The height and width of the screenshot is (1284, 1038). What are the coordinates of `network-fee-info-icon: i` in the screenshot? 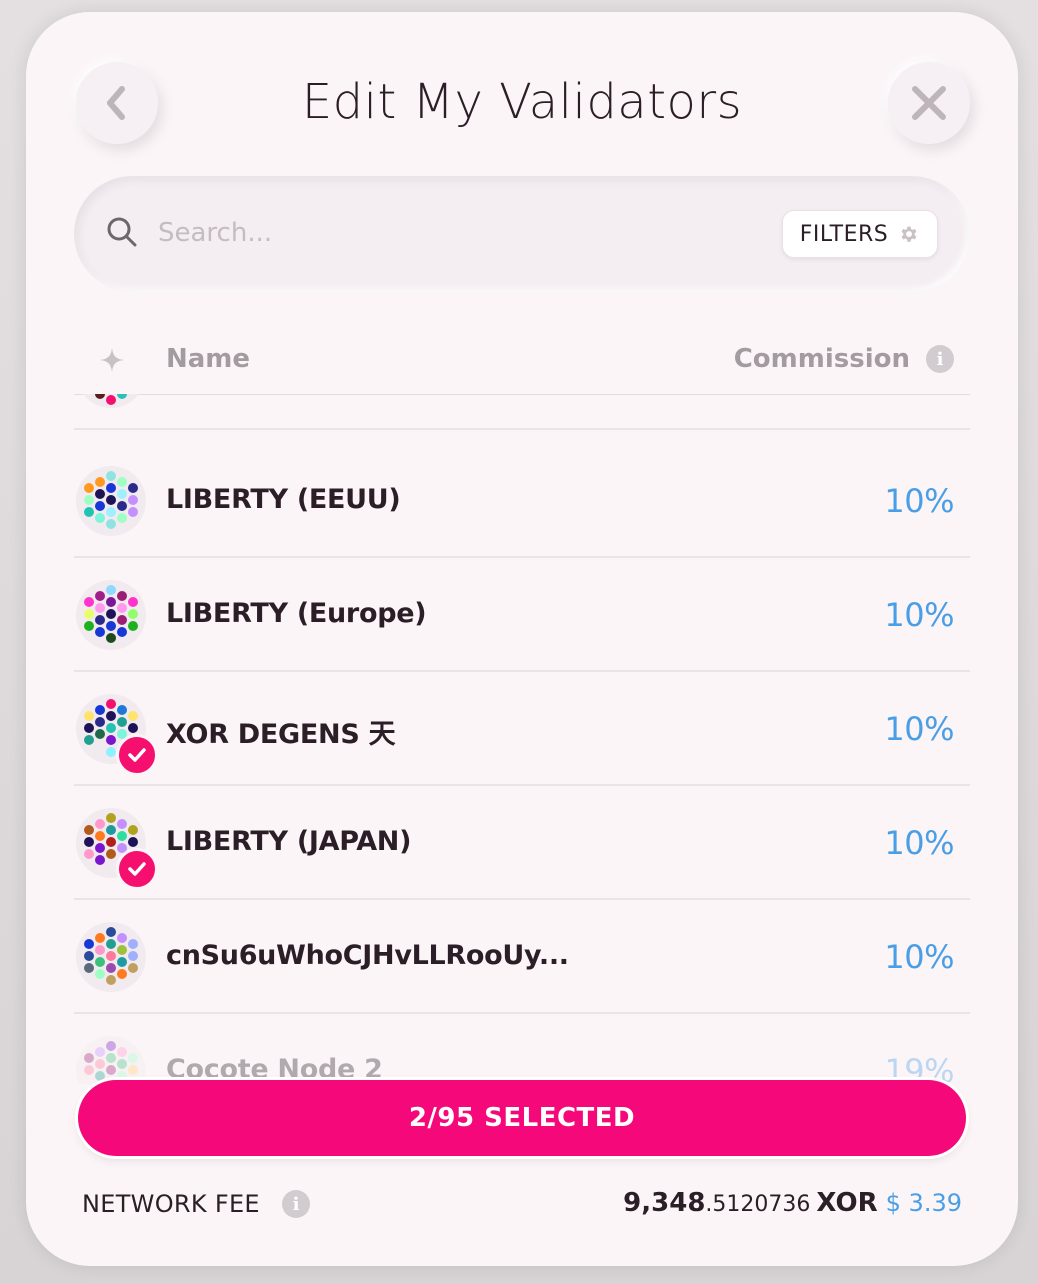 It's located at (296, 1204).